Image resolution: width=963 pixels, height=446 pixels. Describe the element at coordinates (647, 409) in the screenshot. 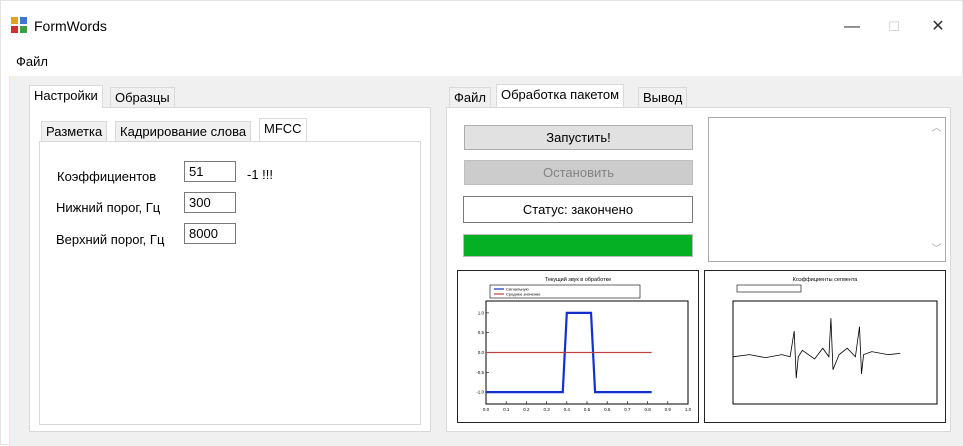

I see `x-tick-label: 0.8` at that location.